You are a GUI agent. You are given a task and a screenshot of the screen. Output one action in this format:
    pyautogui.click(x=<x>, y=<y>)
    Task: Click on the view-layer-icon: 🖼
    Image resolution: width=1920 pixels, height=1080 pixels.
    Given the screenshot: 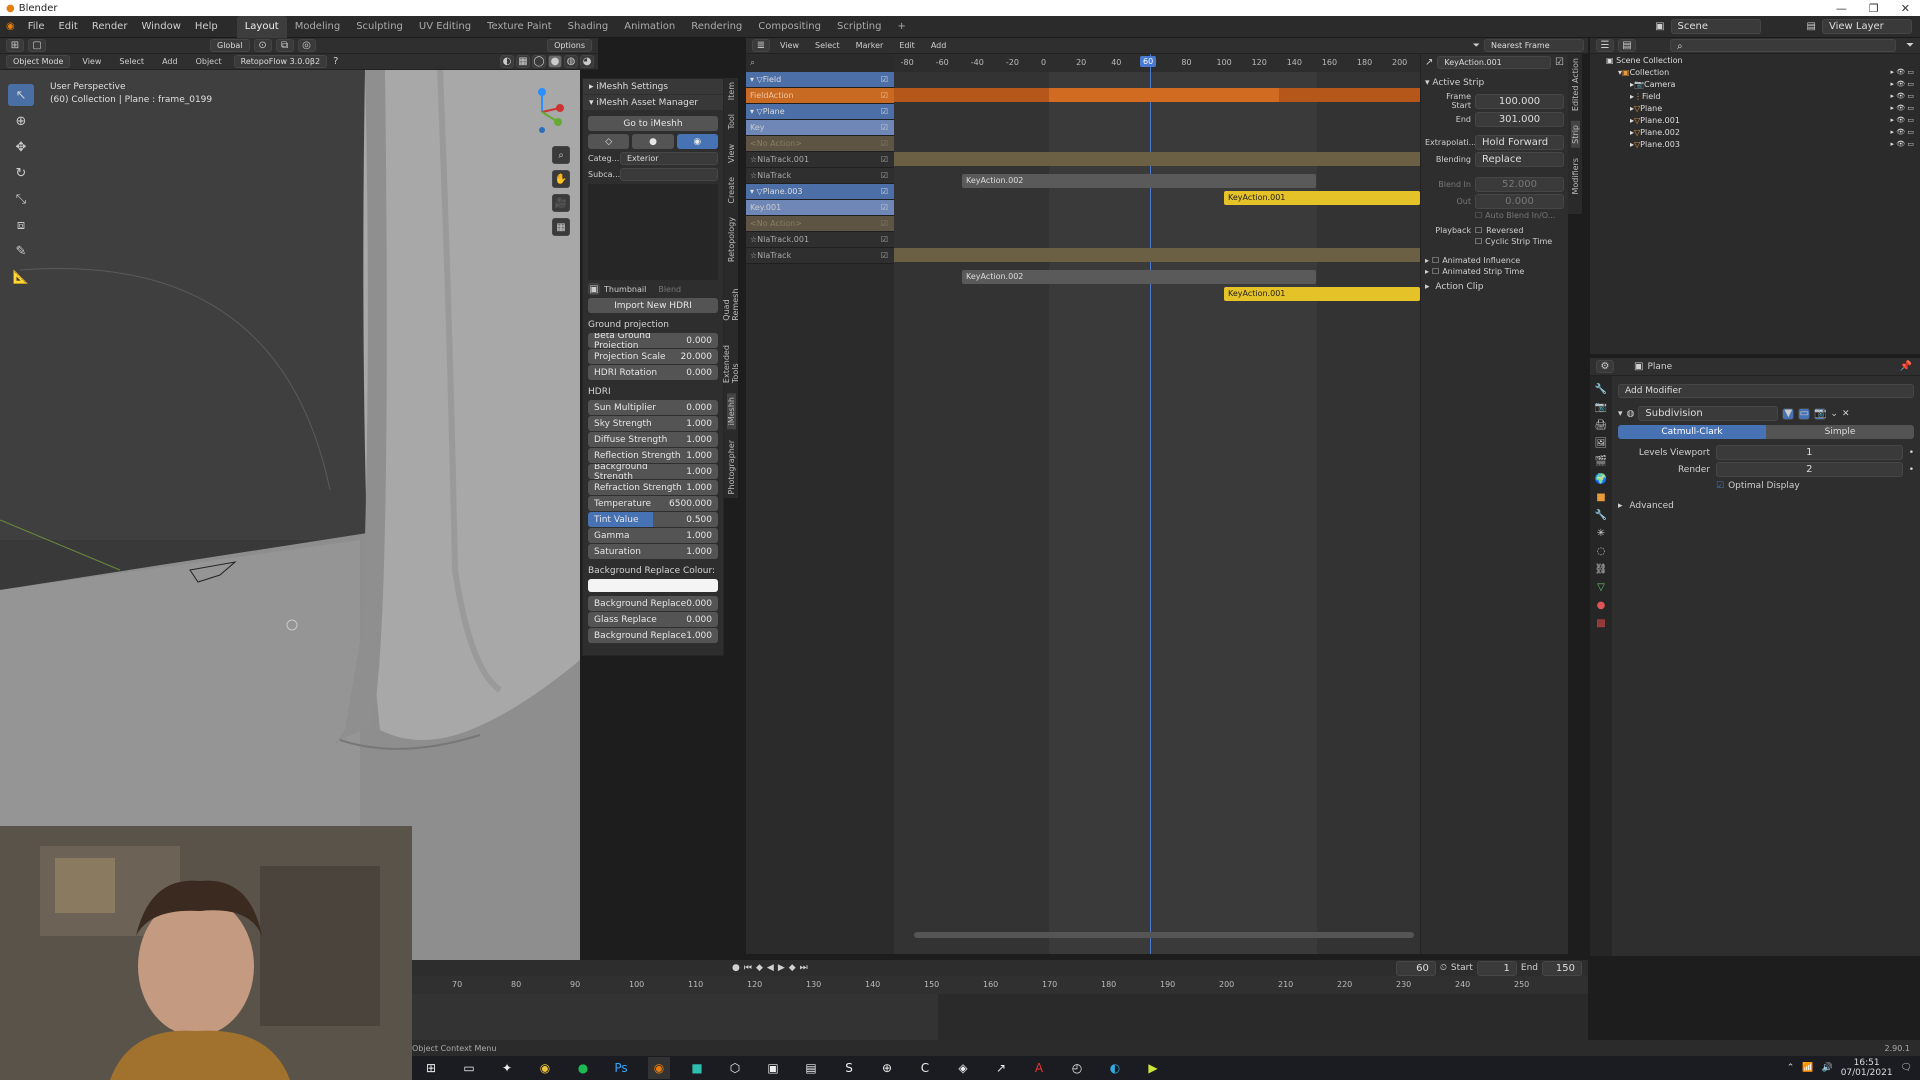 What is the action you would take?
    pyautogui.click(x=1601, y=443)
    